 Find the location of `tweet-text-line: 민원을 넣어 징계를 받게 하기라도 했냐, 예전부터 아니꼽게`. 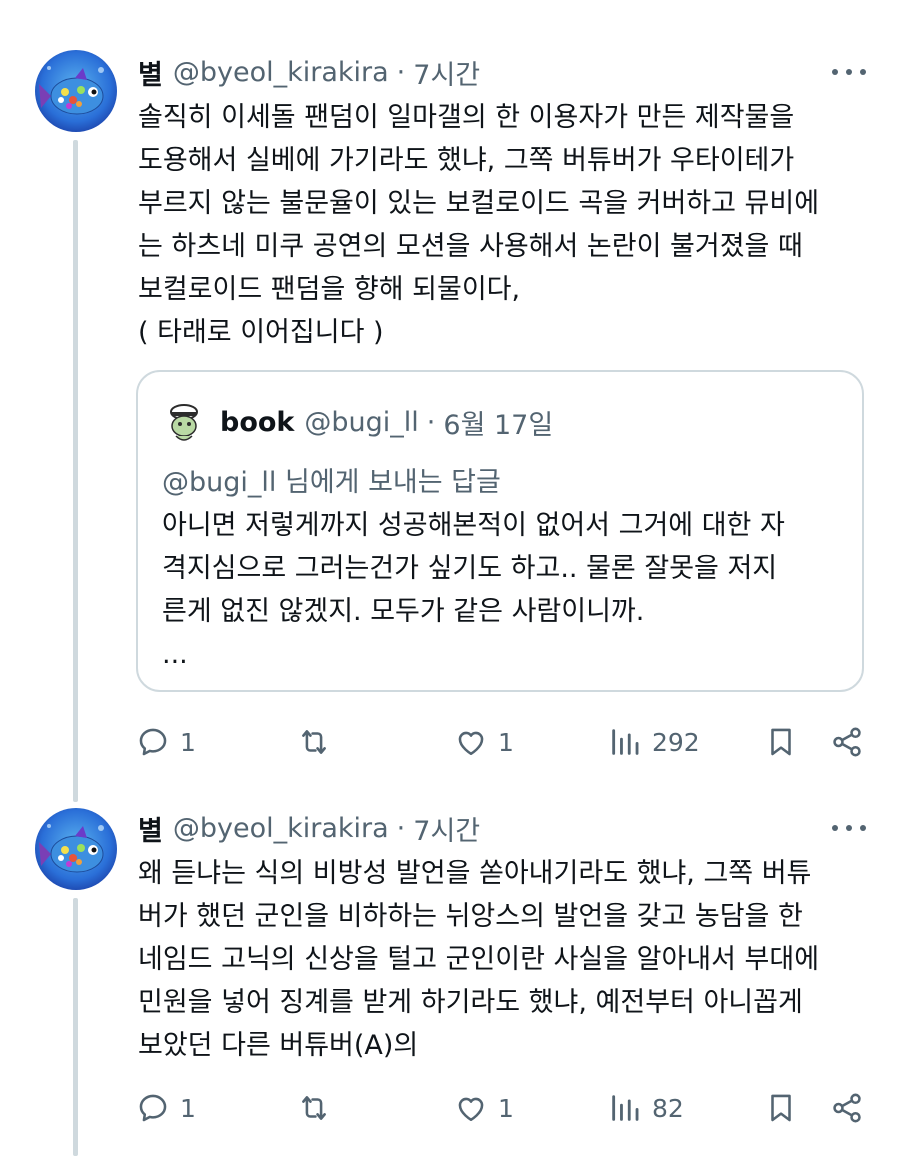

tweet-text-line: 민원을 넣어 징계를 받게 하기라도 했냐, 예전부터 아니꼽게 is located at coordinates (470, 1002).